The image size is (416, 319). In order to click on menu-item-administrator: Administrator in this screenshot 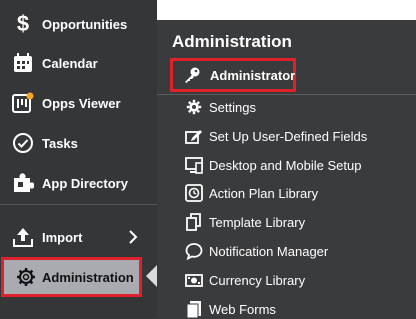, I will do `click(234, 75)`.